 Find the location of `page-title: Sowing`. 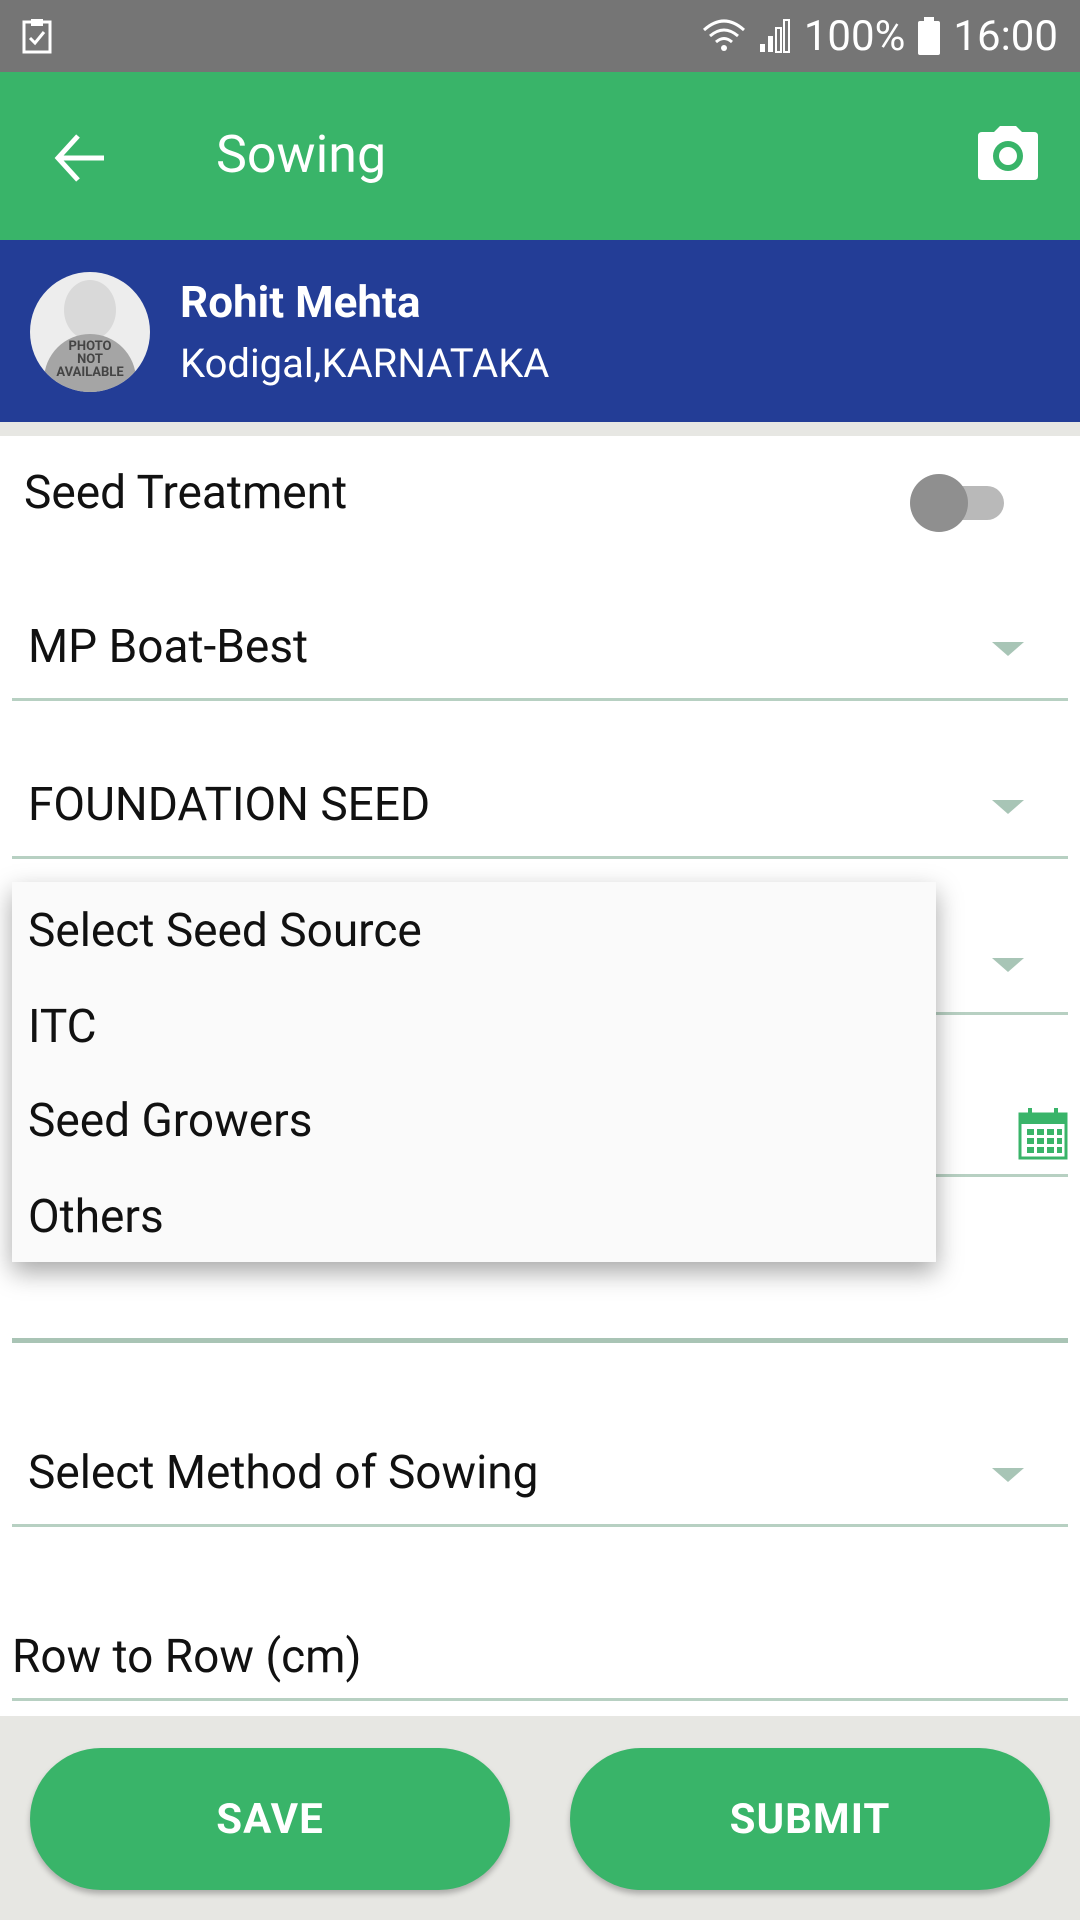

page-title: Sowing is located at coordinates (301, 154).